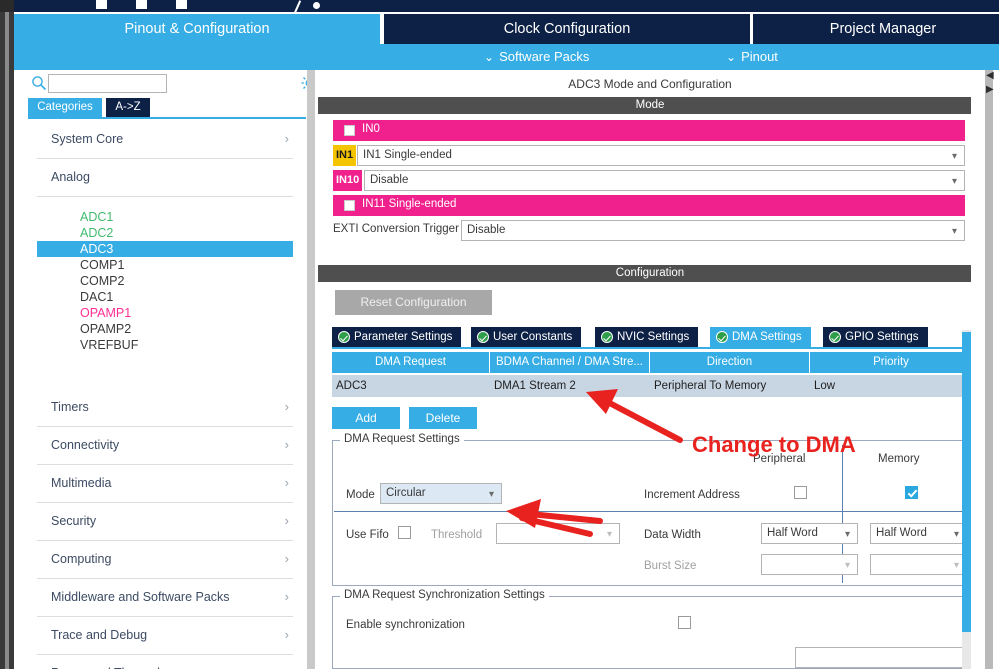 Image resolution: width=999 pixels, height=669 pixels. Describe the element at coordinates (39, 83) in the screenshot. I see `search-icon` at that location.